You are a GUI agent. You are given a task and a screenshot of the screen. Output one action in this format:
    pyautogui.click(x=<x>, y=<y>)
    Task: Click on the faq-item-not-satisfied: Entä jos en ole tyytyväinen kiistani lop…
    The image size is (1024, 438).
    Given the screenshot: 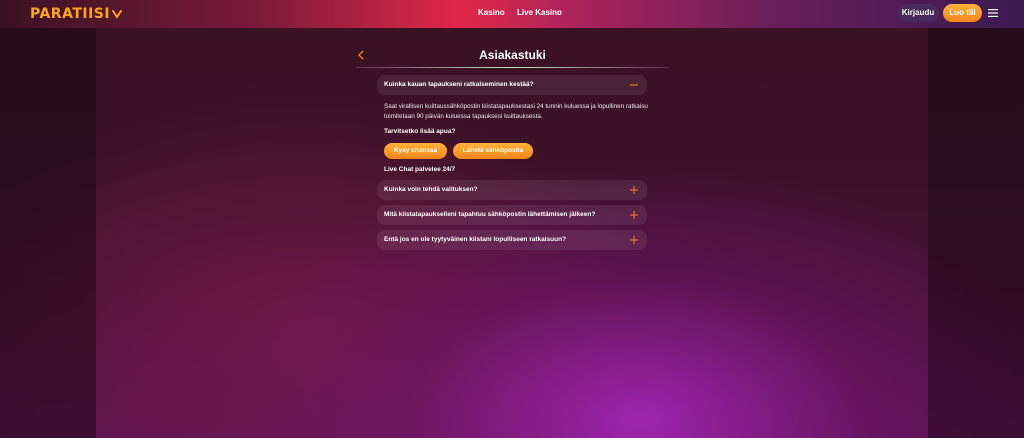 What is the action you would take?
    pyautogui.click(x=512, y=240)
    